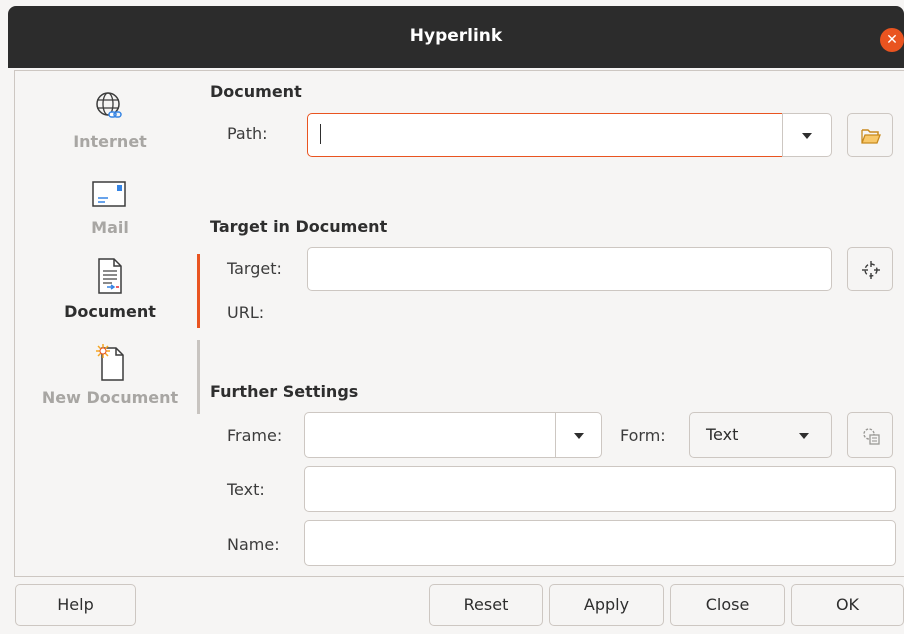  What do you see at coordinates (110, 276) in the screenshot?
I see `document-icon` at bounding box center [110, 276].